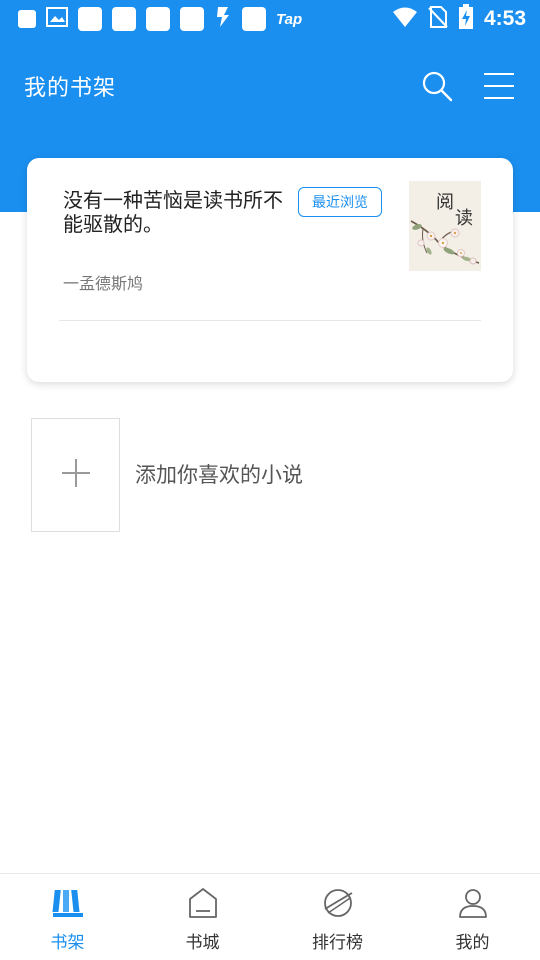 This screenshot has width=540, height=960. I want to click on add-novel-label: 添加你喜欢的小说, so click(219, 475).